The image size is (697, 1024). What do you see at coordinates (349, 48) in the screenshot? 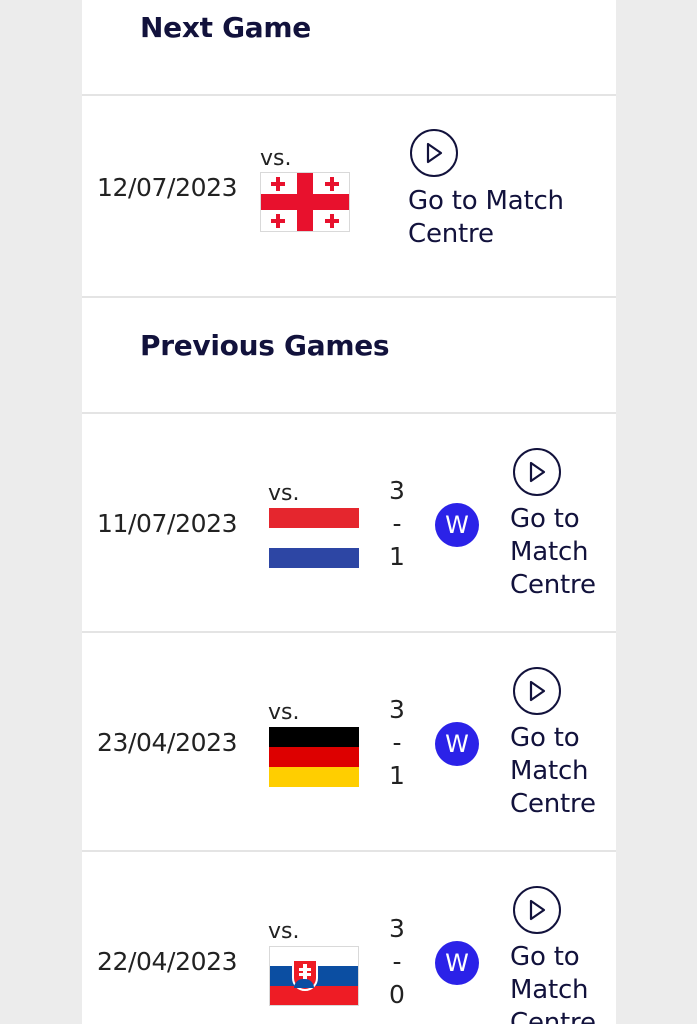
I see `next-game-header: Next Game` at bounding box center [349, 48].